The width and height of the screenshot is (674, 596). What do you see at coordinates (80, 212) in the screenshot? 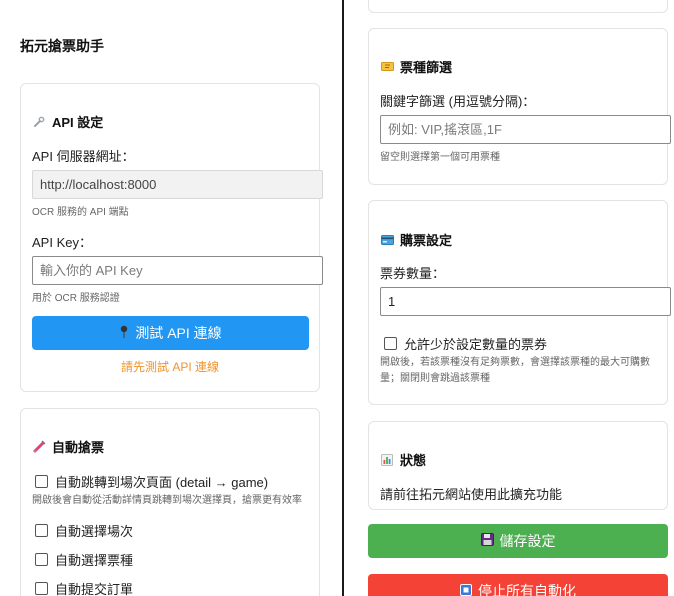
I see `api-server-hint: OCR 服務的 API 端點` at bounding box center [80, 212].